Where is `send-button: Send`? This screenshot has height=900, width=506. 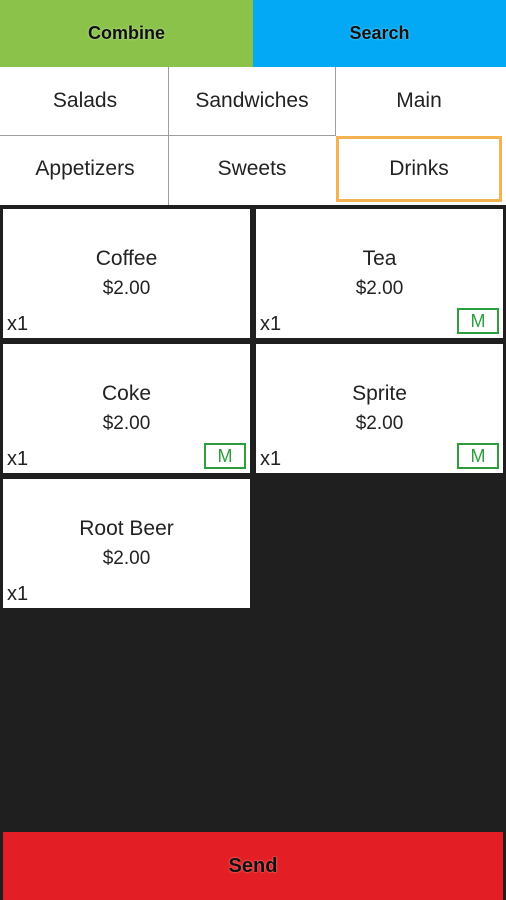 send-button: Send is located at coordinates (253, 866).